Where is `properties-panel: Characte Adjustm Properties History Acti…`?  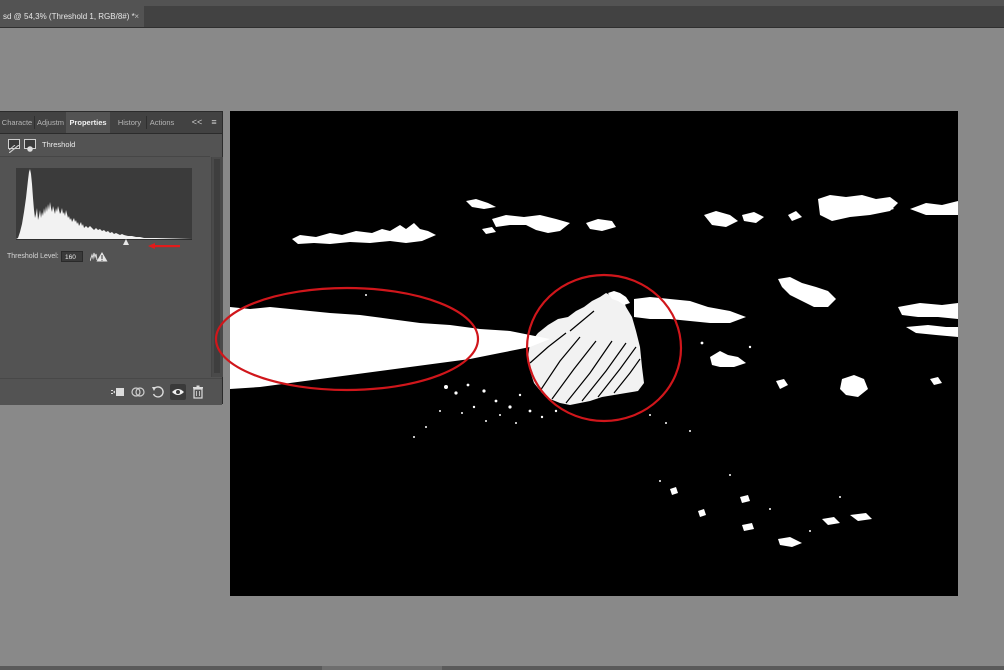 properties-panel: Characte Adjustm Properties History Acti… is located at coordinates (111, 258).